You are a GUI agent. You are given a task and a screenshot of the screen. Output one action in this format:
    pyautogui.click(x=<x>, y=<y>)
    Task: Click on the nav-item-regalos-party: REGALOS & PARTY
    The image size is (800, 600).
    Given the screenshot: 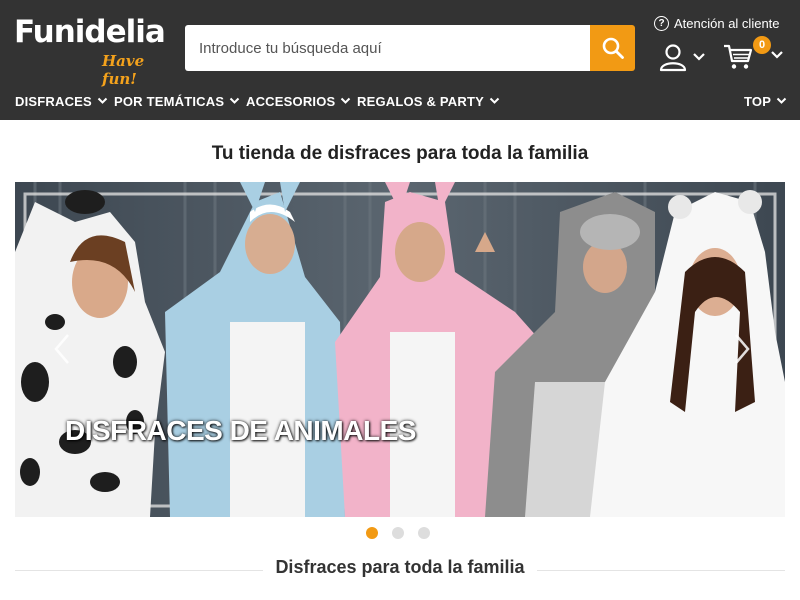 What is the action you would take?
    pyautogui.click(x=428, y=101)
    